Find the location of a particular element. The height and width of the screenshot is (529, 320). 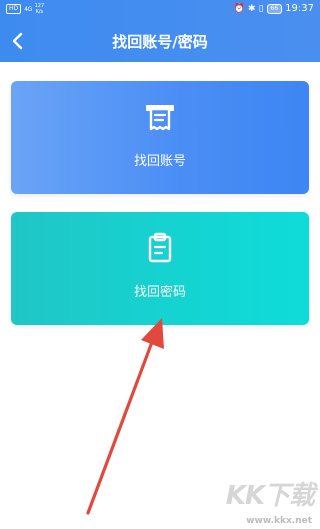

hd-badge: HD is located at coordinates (14, 9).